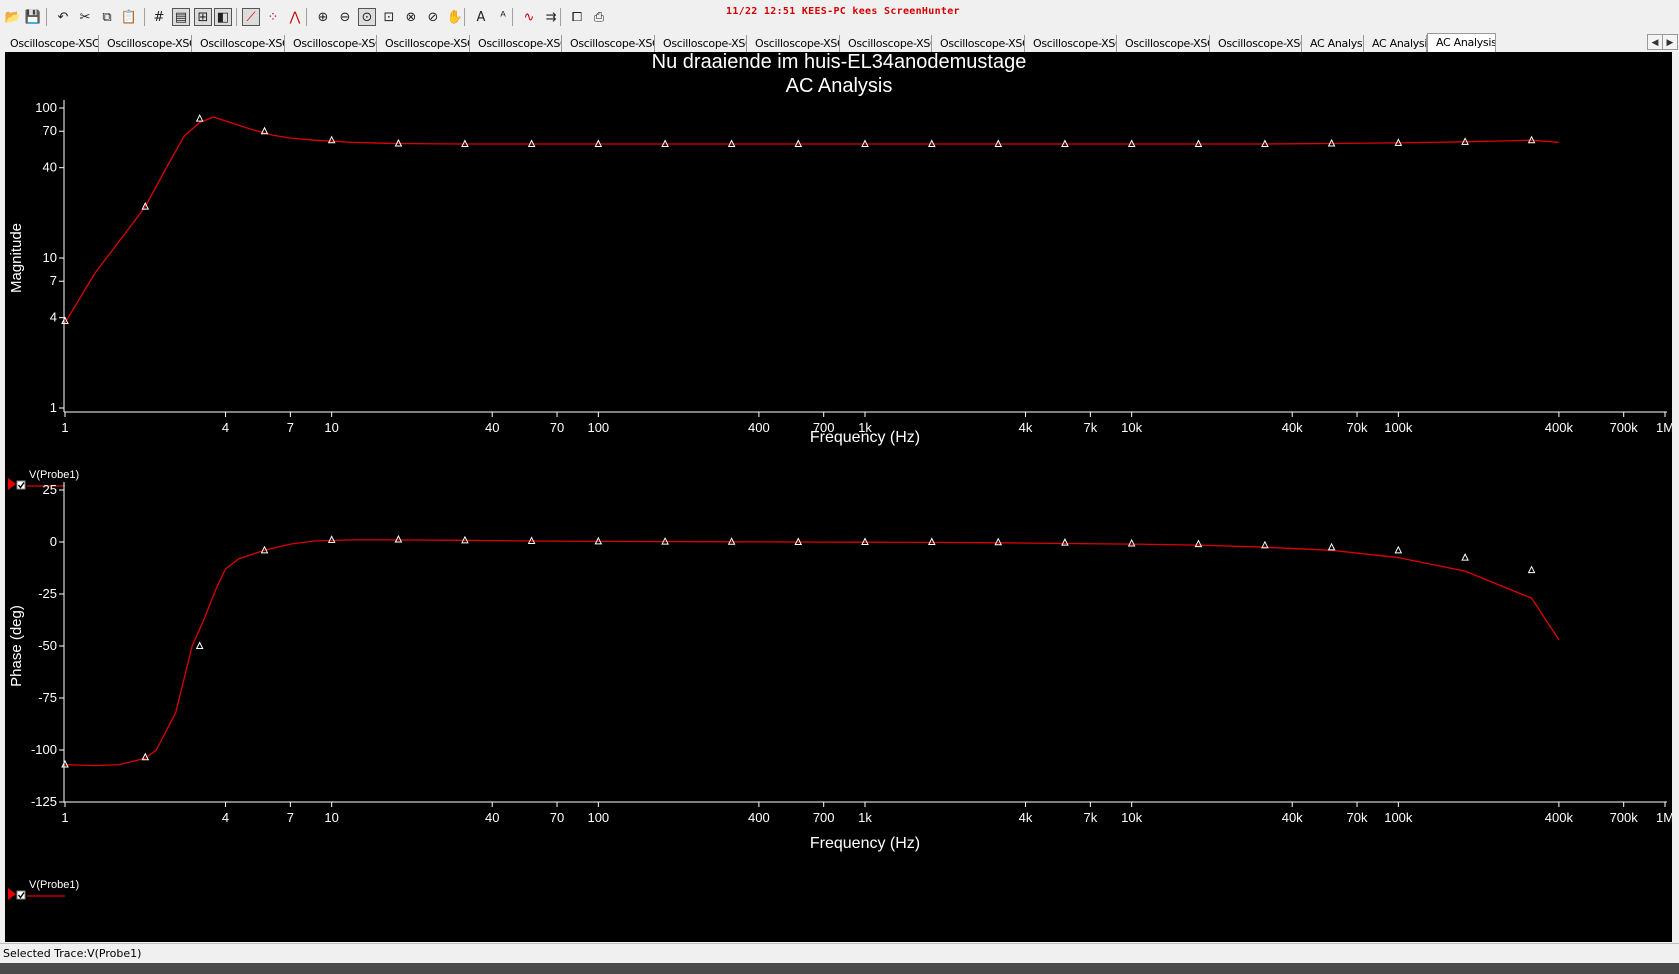 The width and height of the screenshot is (1679, 974). Describe the element at coordinates (839, 953) in the screenshot. I see `status-bar: Selected Trace:V(Probe1)` at that location.